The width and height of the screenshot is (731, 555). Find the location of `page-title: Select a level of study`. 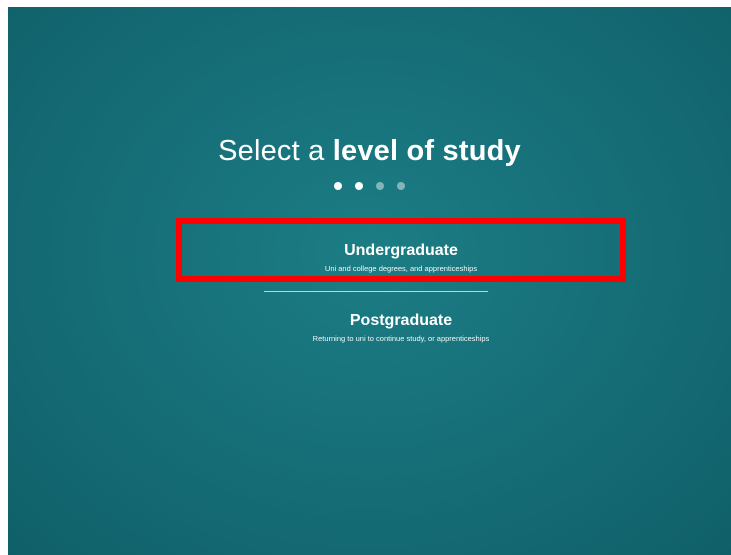

page-title: Select a level of study is located at coordinates (369, 151).